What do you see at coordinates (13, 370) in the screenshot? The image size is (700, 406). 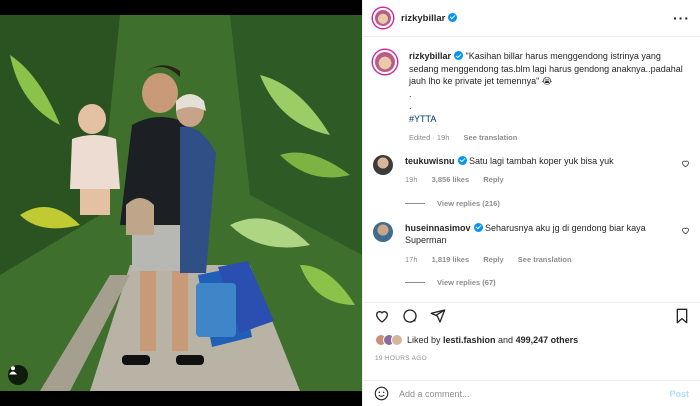 I see `user-tag-icon` at bounding box center [13, 370].